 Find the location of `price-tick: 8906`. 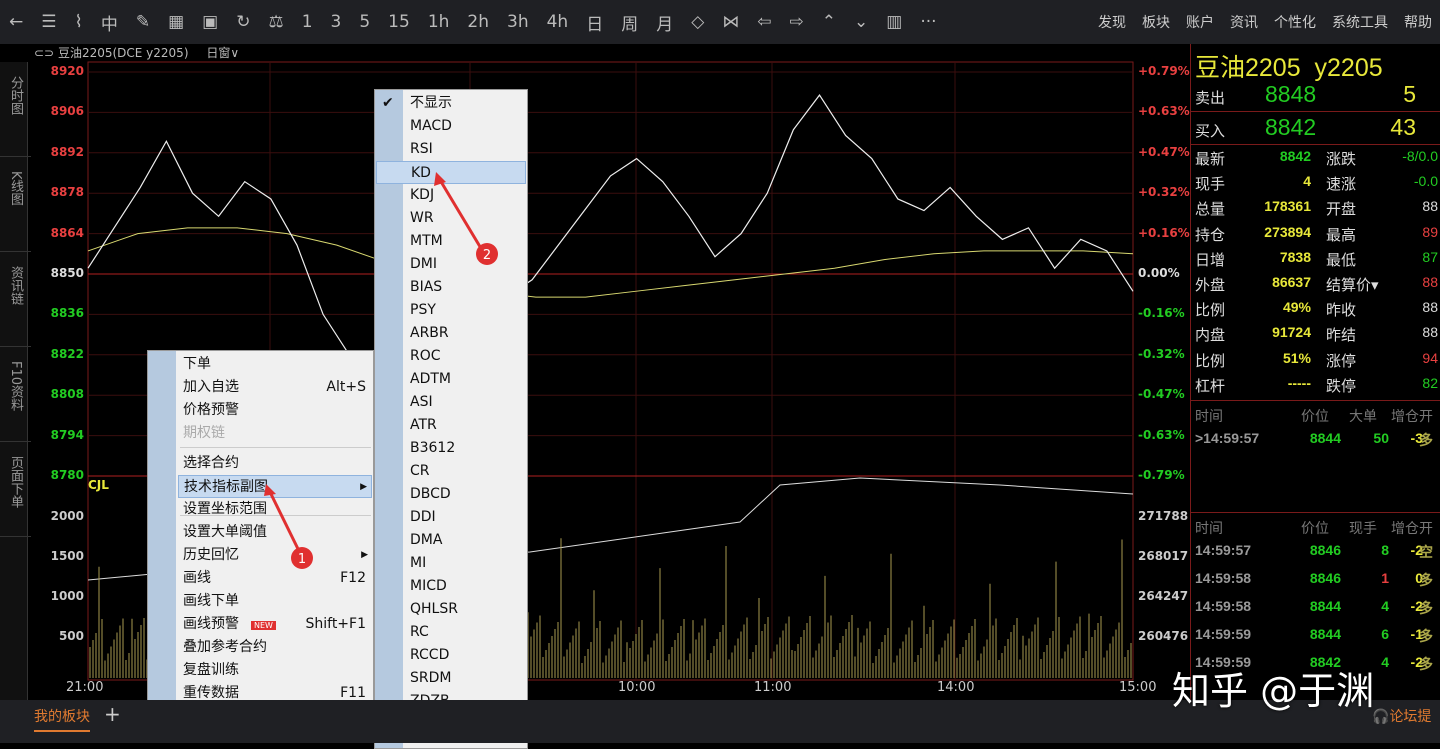

price-tick: 8906 is located at coordinates (67, 111).